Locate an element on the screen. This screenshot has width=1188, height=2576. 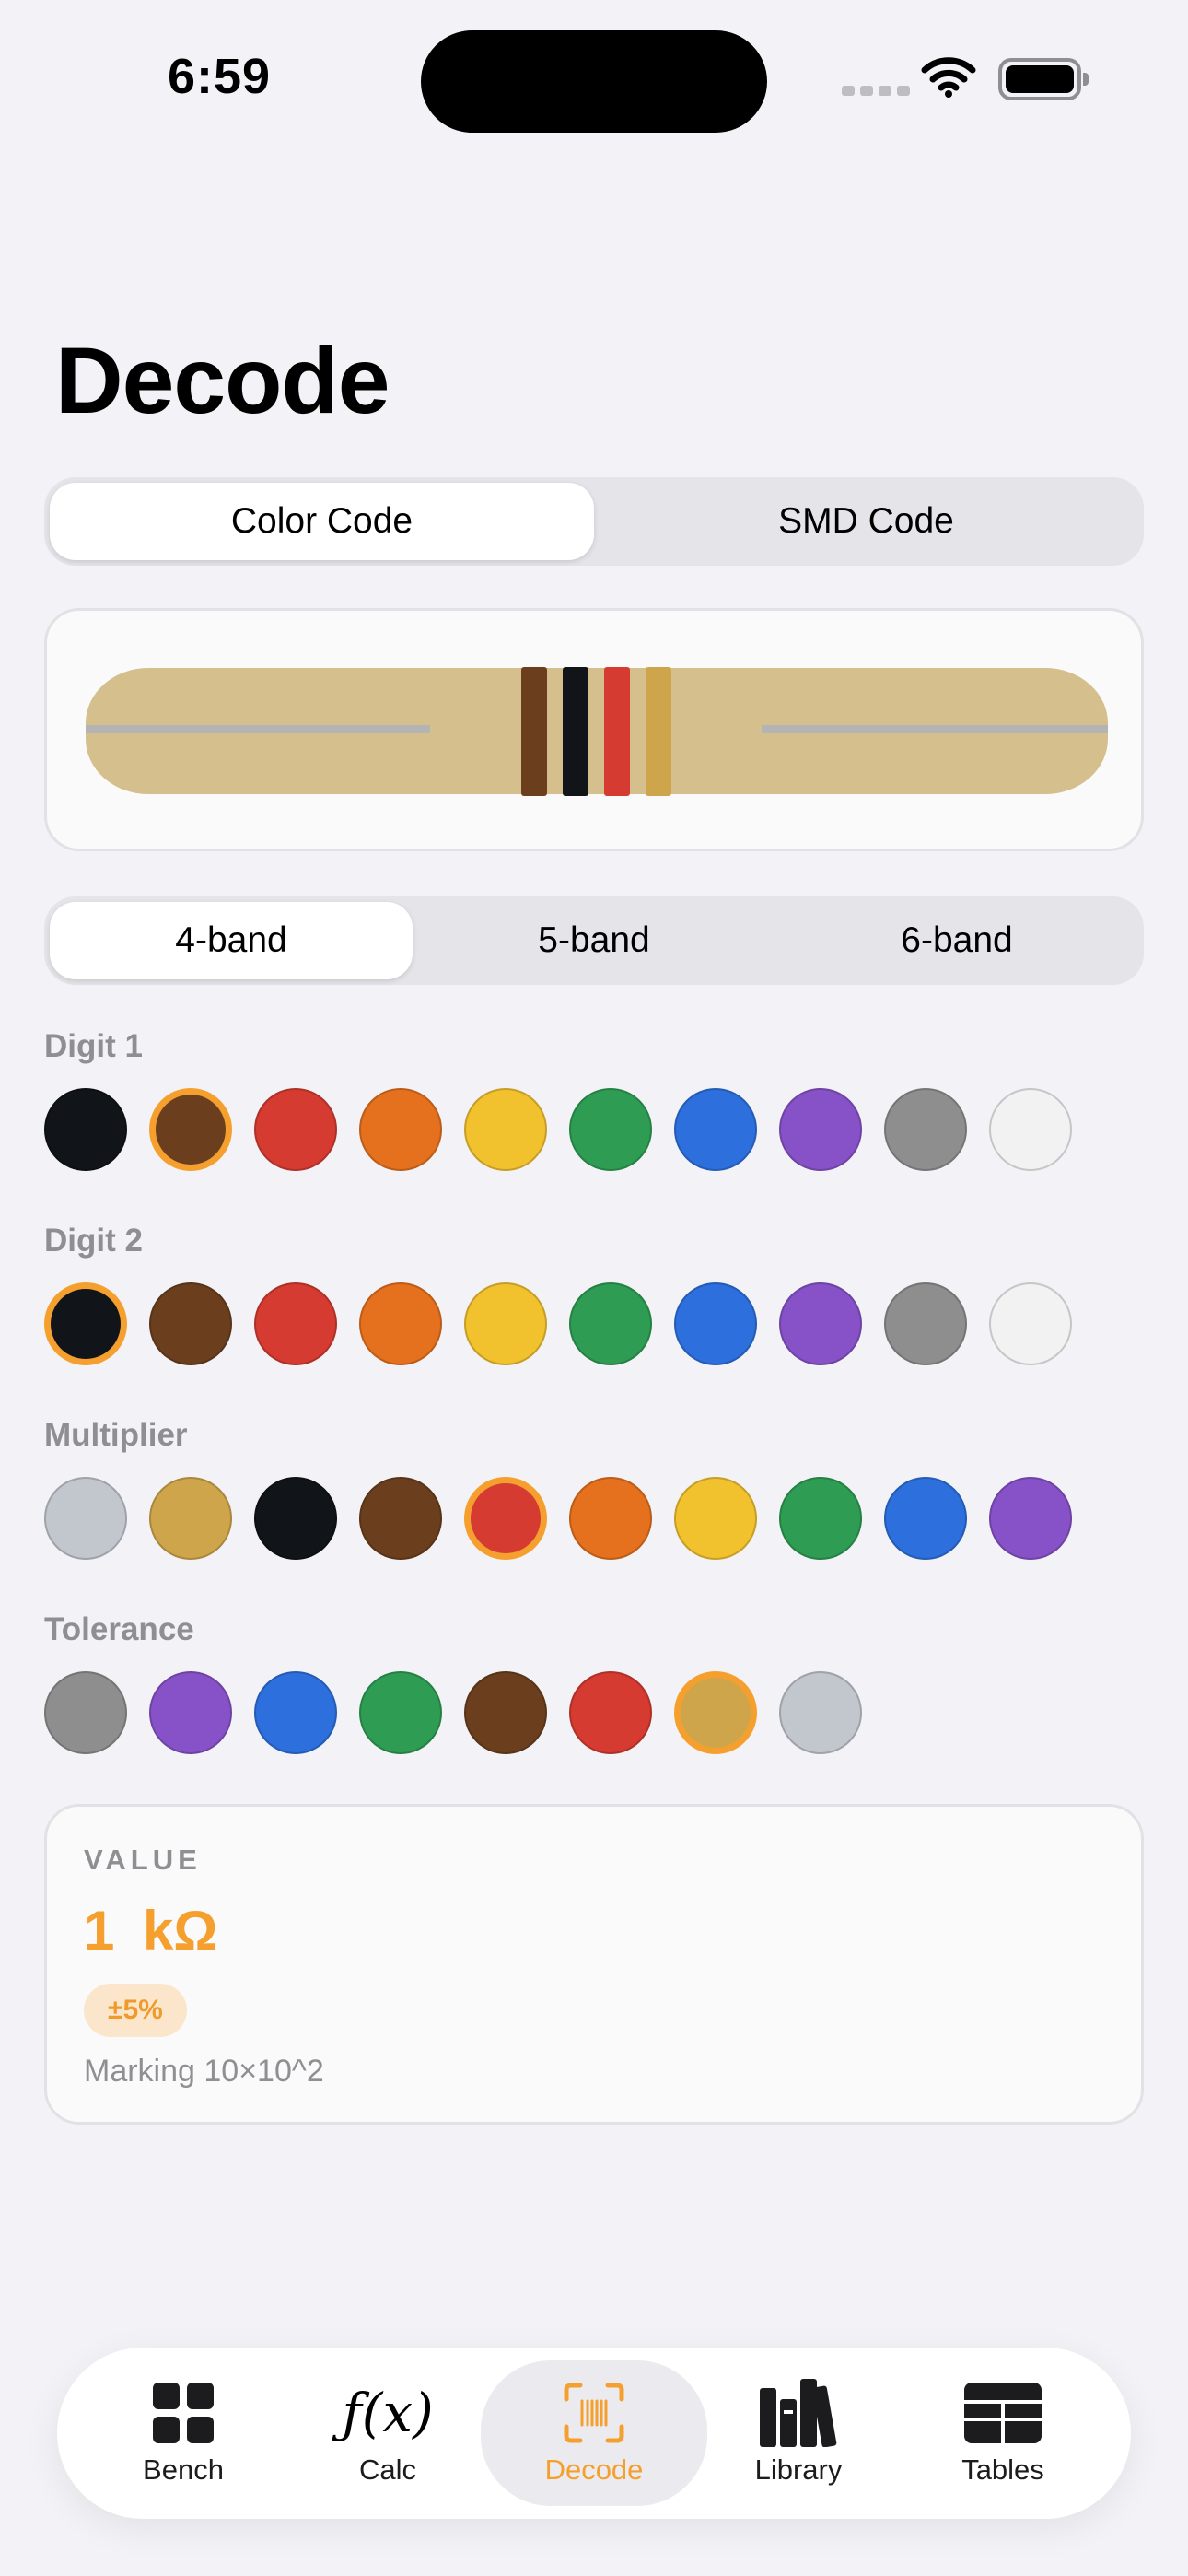
band-count-segmented-control: 4-band 5-band 6-band is located at coordinates (594, 940).